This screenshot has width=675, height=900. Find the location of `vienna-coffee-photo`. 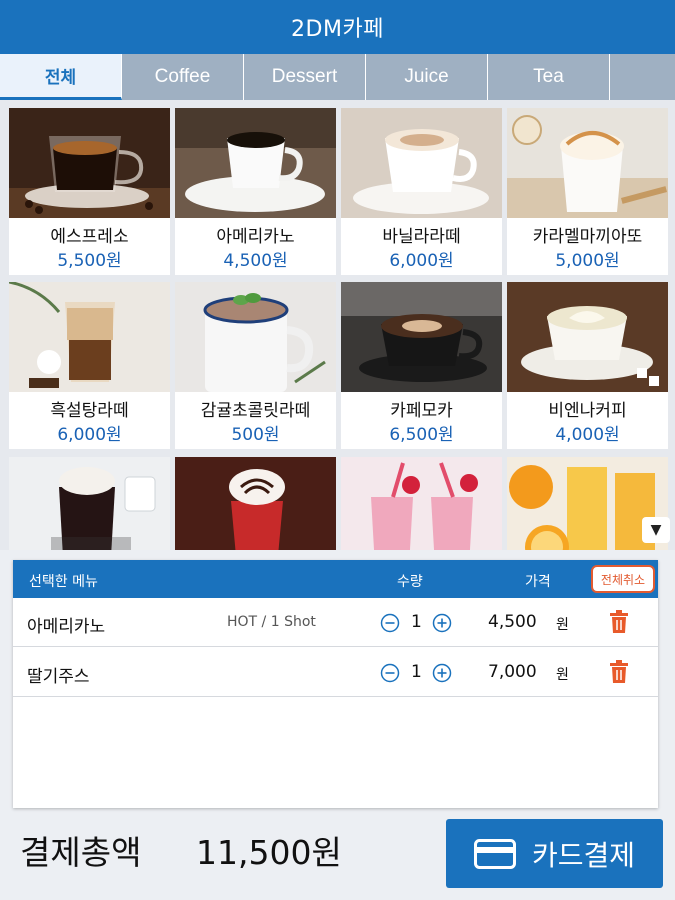

vienna-coffee-photo is located at coordinates (587, 337).